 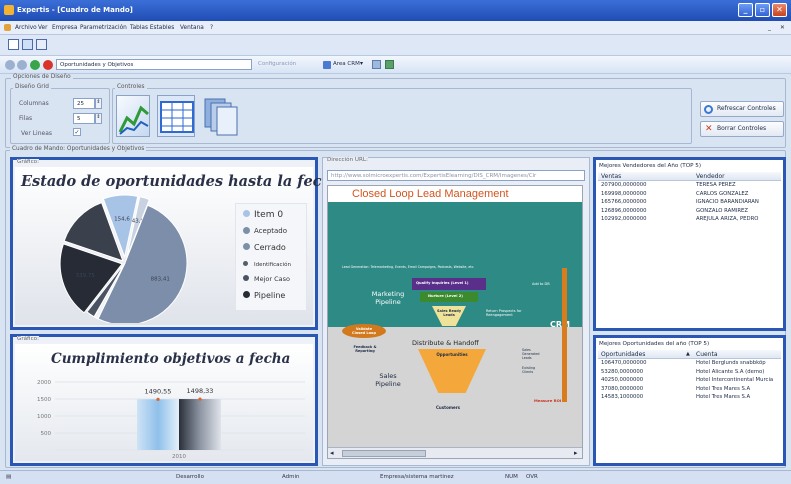 What do you see at coordinates (361, 63) in the screenshot?
I see `chevron-down-icon: ▾` at bounding box center [361, 63].